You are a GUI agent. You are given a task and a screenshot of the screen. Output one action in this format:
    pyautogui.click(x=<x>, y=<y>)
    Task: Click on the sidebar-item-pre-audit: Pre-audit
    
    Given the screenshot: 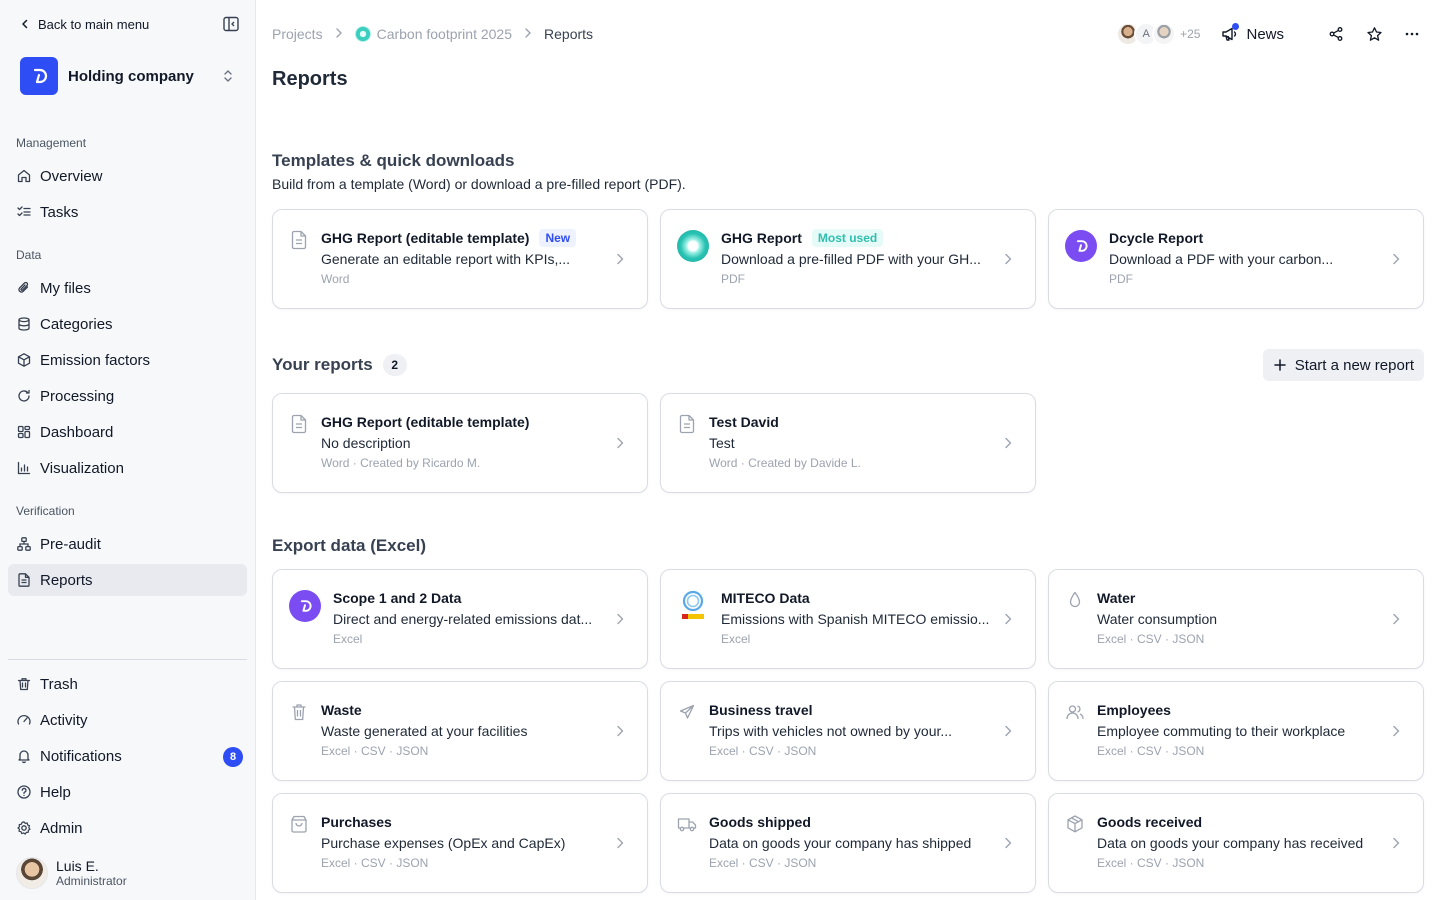 What is the action you would take?
    pyautogui.click(x=127, y=544)
    